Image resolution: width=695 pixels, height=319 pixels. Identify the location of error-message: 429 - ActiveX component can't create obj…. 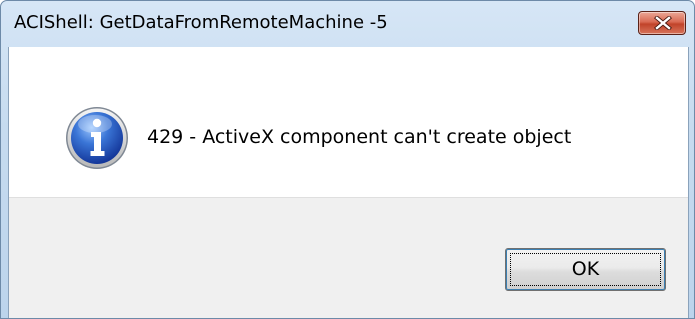
(359, 137).